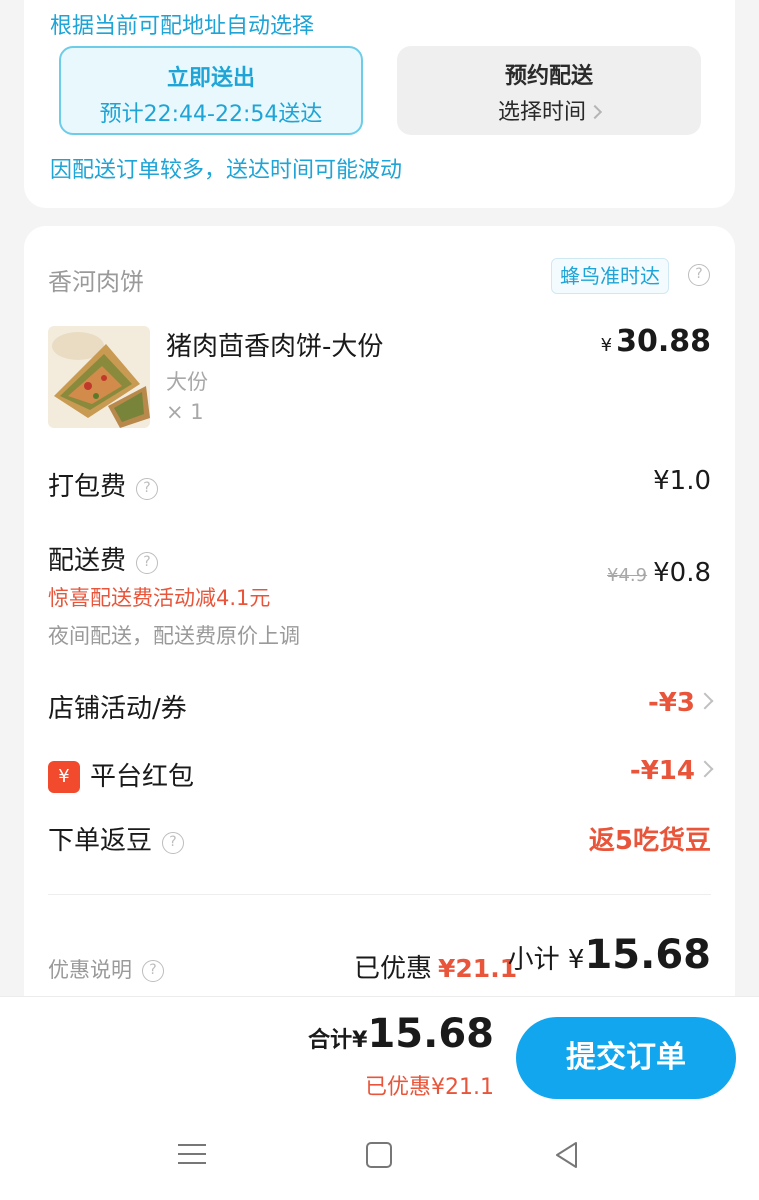 This screenshot has width=759, height=1200. Describe the element at coordinates (435, 966) in the screenshot. I see `discounted-summary: 已优惠 ¥21.1` at that location.